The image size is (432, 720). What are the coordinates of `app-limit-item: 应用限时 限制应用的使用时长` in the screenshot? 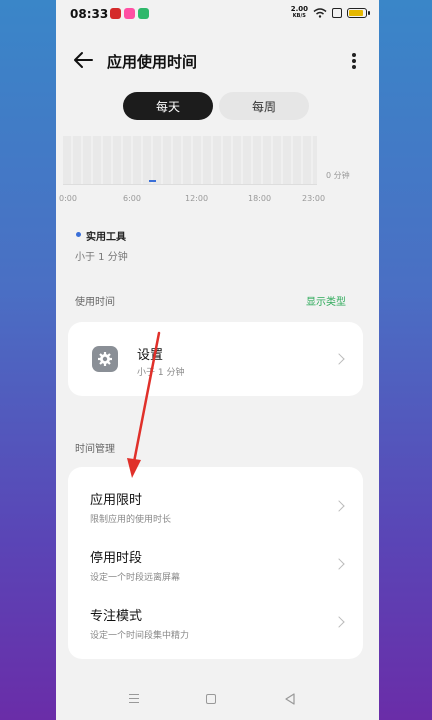 It's located at (215, 506).